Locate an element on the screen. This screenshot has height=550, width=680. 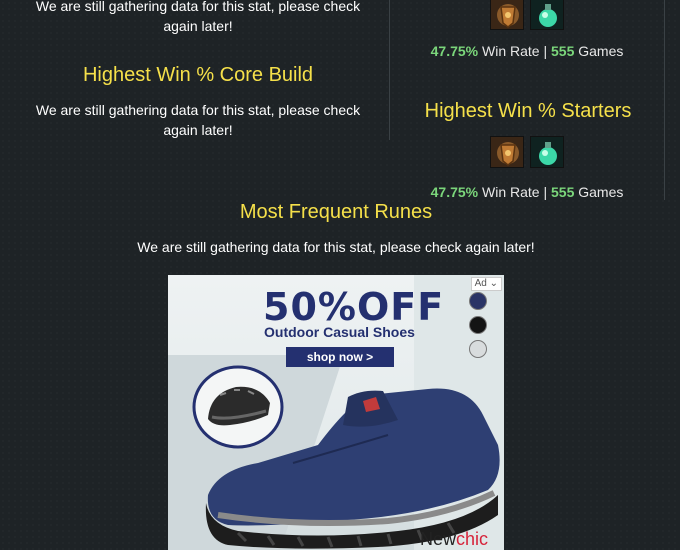
ad-choices-badge: Ad ⌄ is located at coordinates (486, 284).